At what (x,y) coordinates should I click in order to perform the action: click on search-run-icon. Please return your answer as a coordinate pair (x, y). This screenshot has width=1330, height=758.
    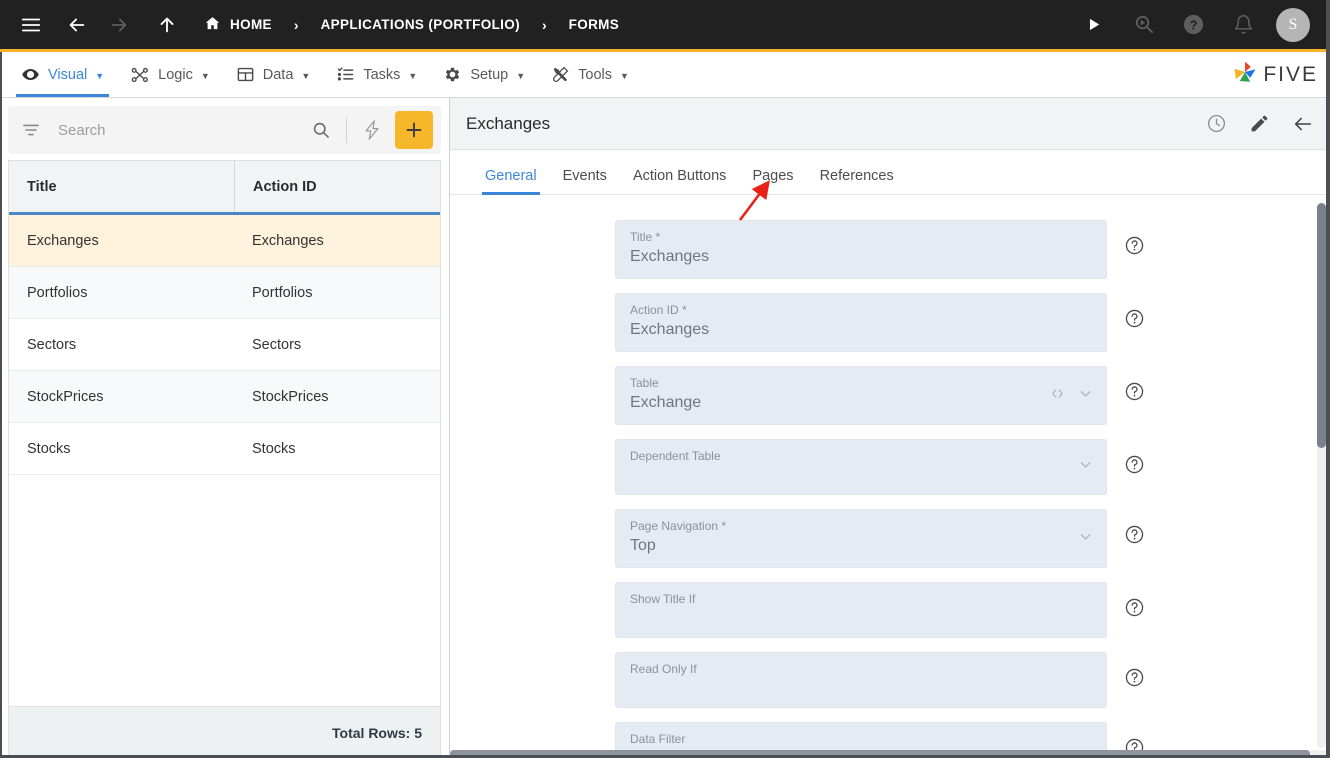
    Looking at the image, I should click on (1143, 25).